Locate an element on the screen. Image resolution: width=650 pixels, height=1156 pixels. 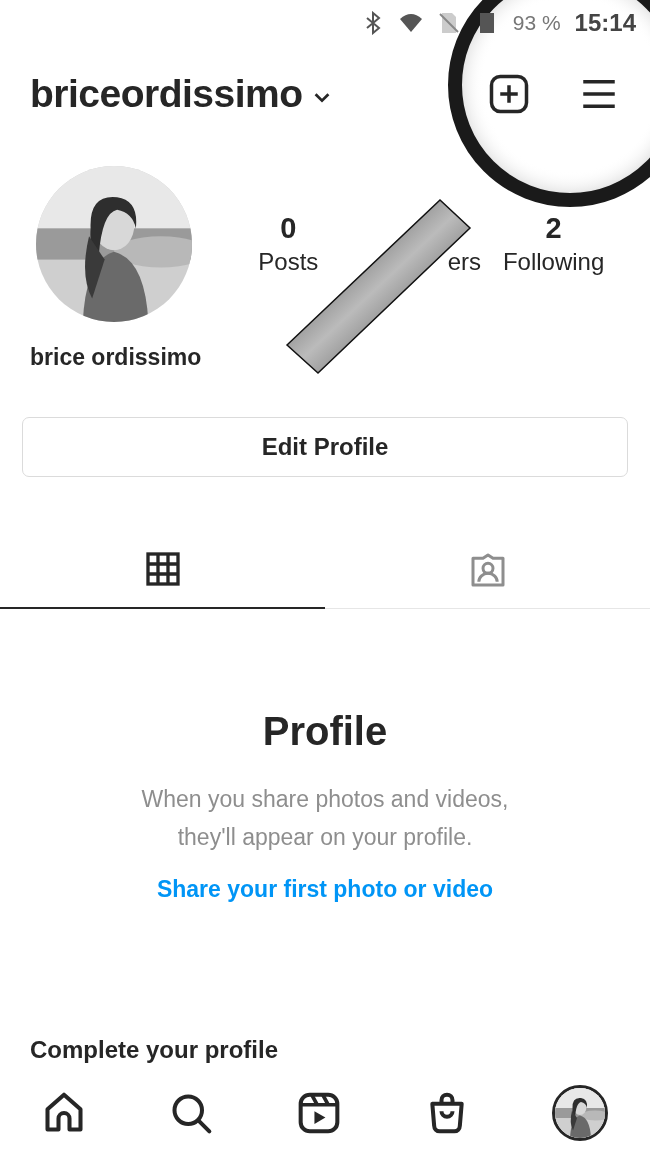
reels-icon is located at coordinates (319, 1113).